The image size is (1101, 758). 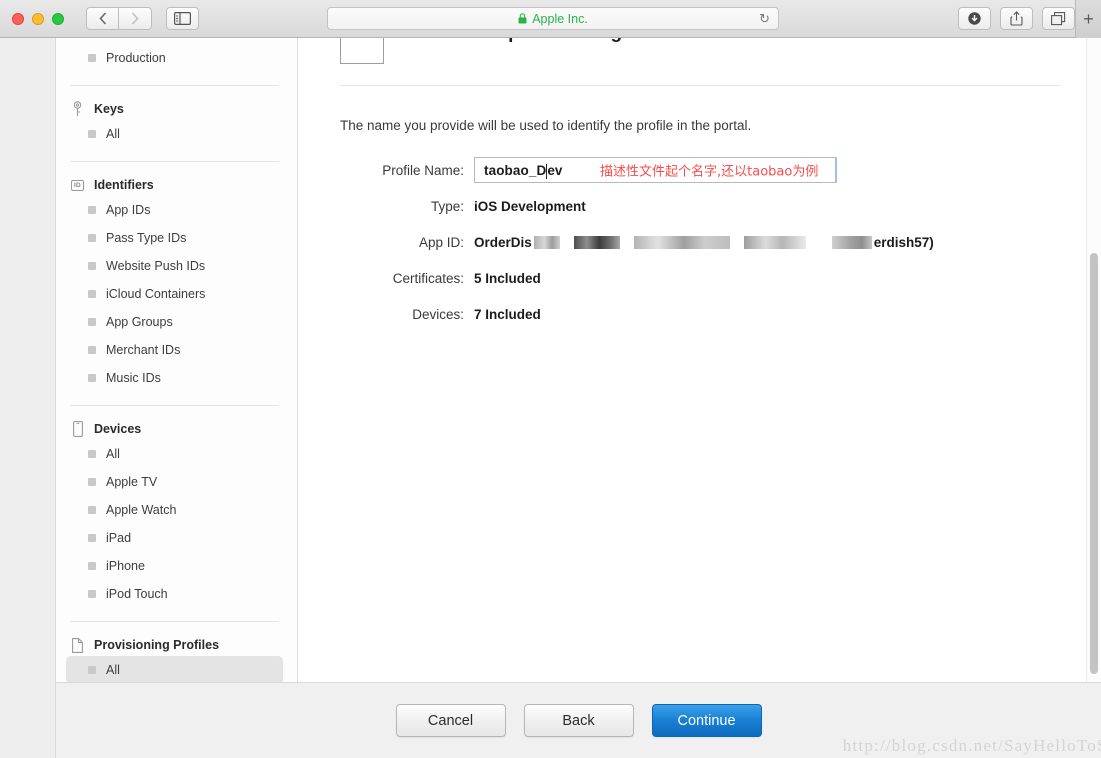 I want to click on show-tabs-icon, so click(x=1058, y=18).